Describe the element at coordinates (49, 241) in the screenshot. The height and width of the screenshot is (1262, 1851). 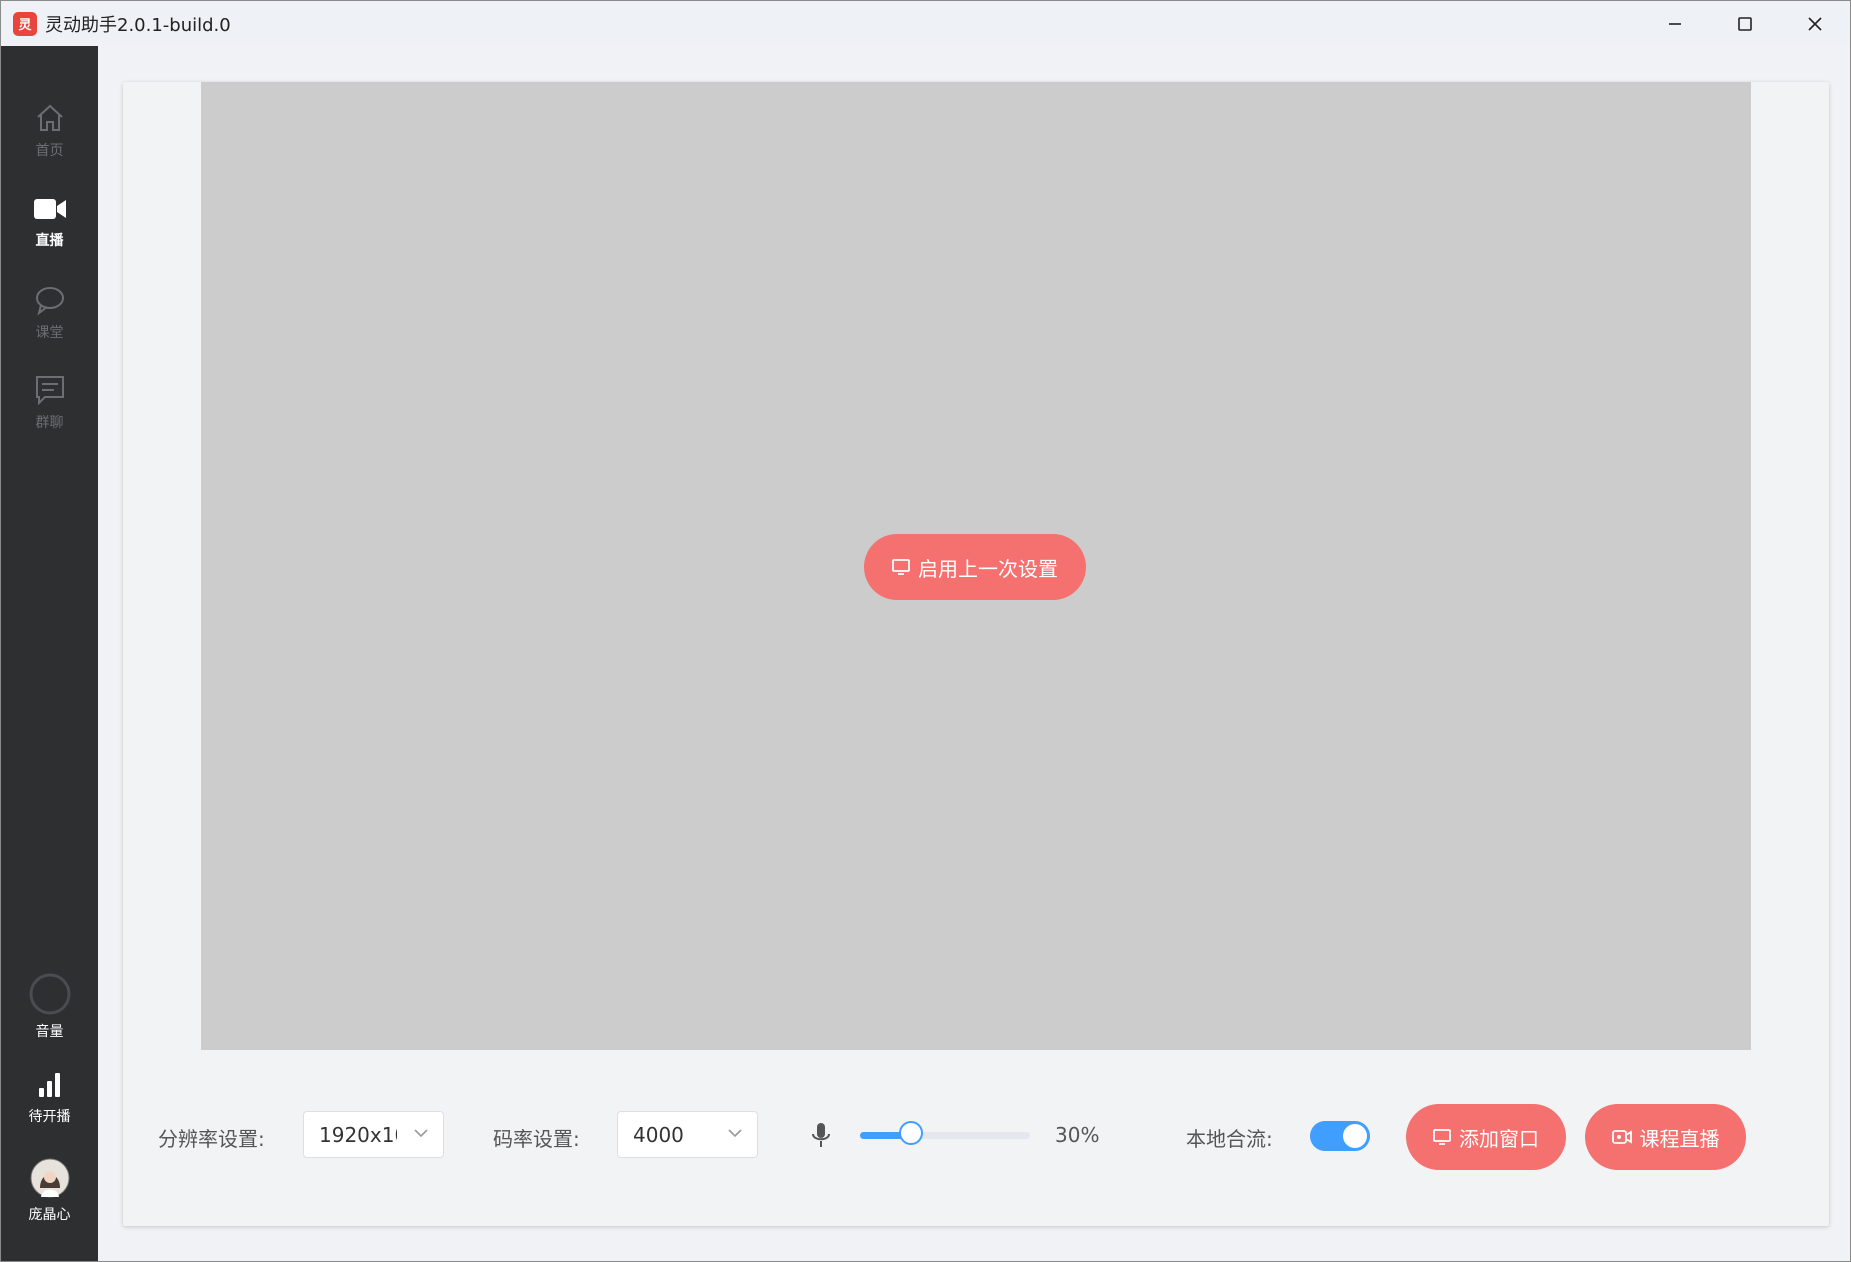
I see `sidebar-item-label: 直播` at that location.